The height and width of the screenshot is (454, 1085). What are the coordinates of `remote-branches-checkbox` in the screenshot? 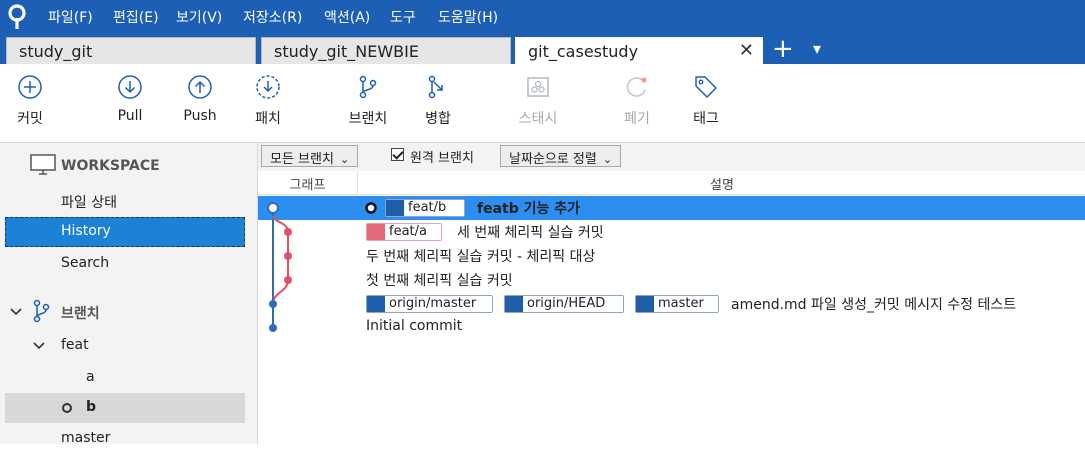 It's located at (397, 154).